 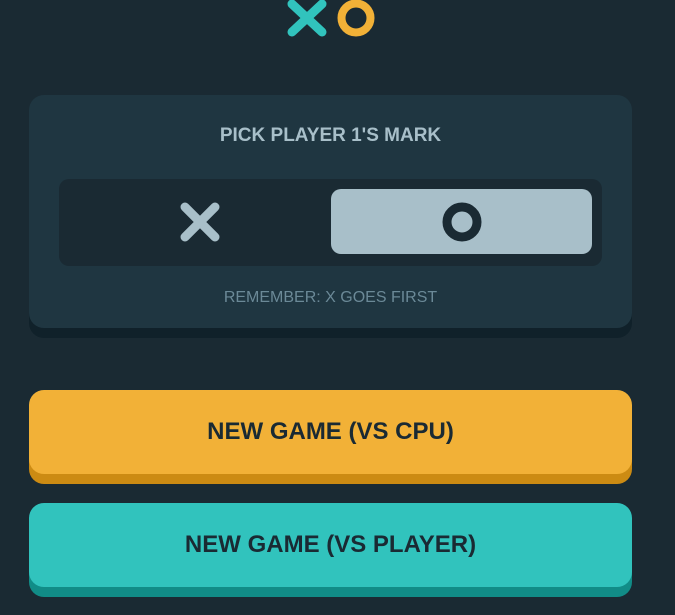 I want to click on app-logo, so click(x=332, y=20).